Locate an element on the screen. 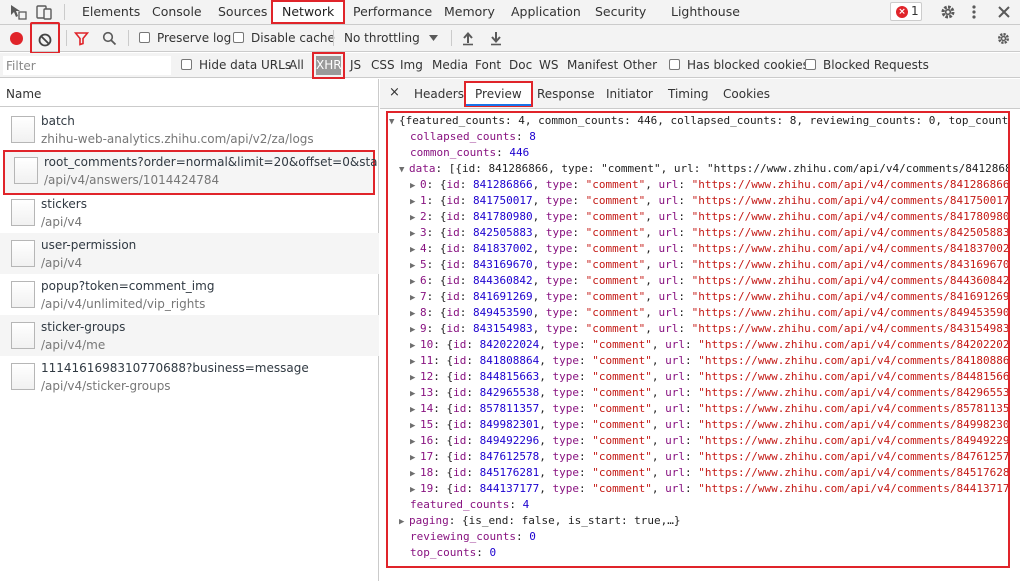 Image resolution: width=1020 pixels, height=581 pixels. blocked-requests-checkbox is located at coordinates (810, 64).